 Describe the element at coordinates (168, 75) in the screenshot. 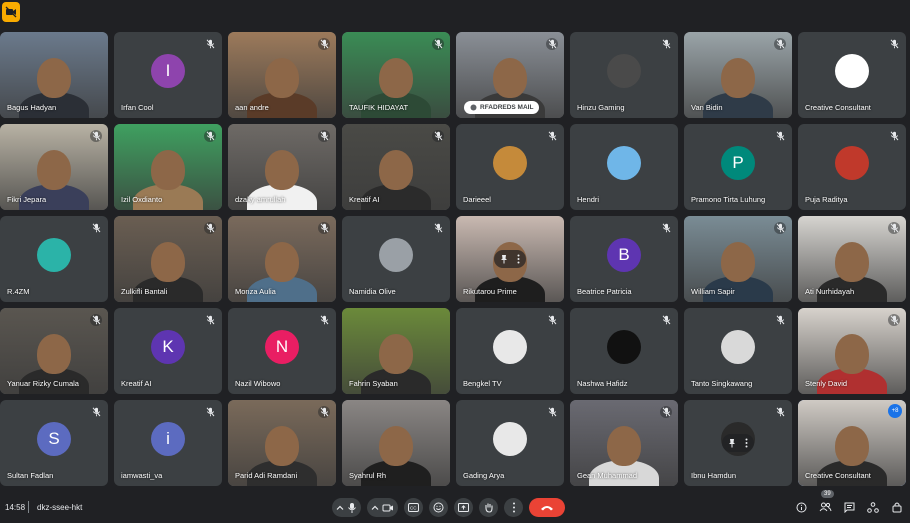

I see `participant-tile: I Irfan Cool` at that location.